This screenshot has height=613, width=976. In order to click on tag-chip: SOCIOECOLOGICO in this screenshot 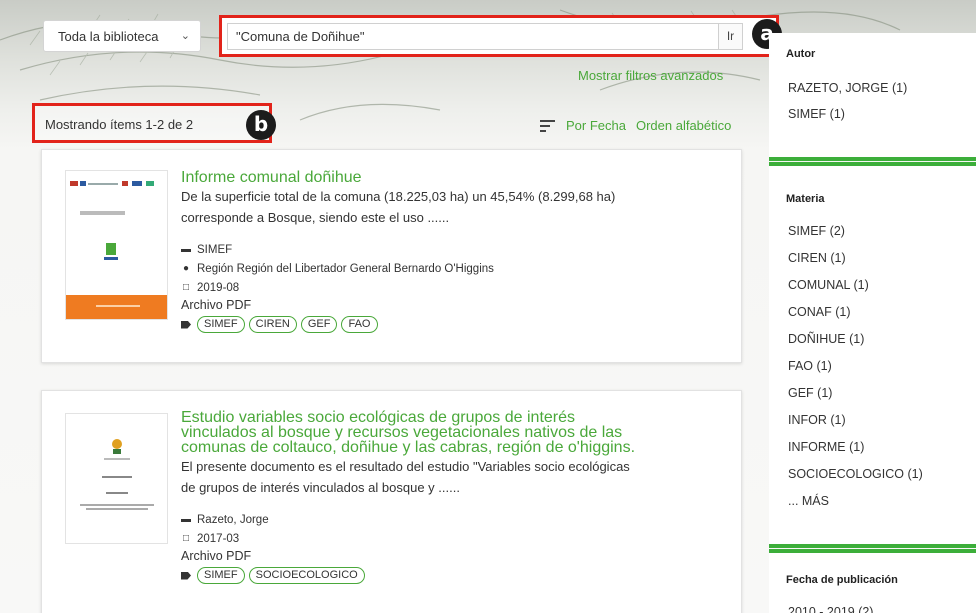, I will do `click(306, 575)`.